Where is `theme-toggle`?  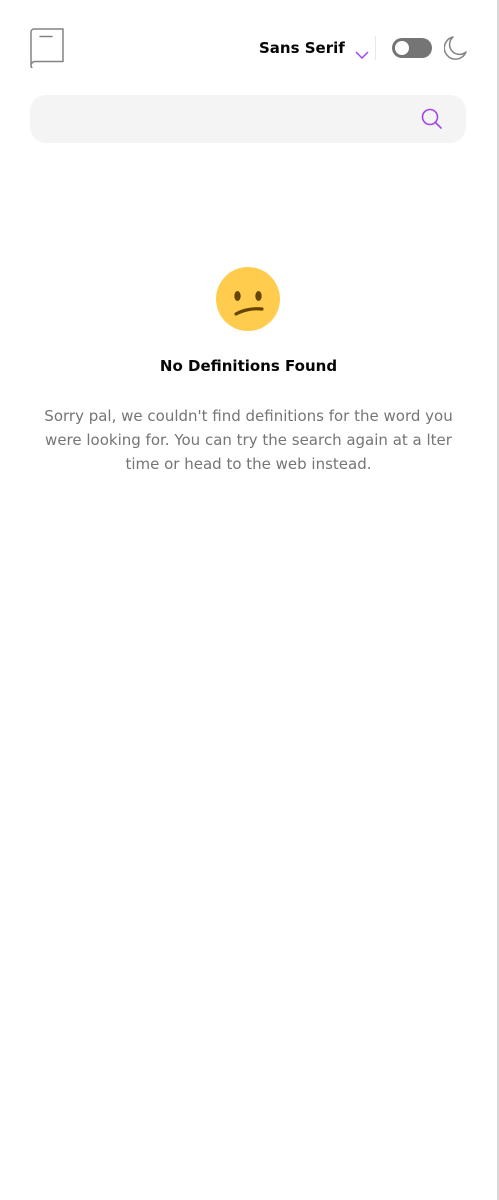
theme-toggle is located at coordinates (412, 48).